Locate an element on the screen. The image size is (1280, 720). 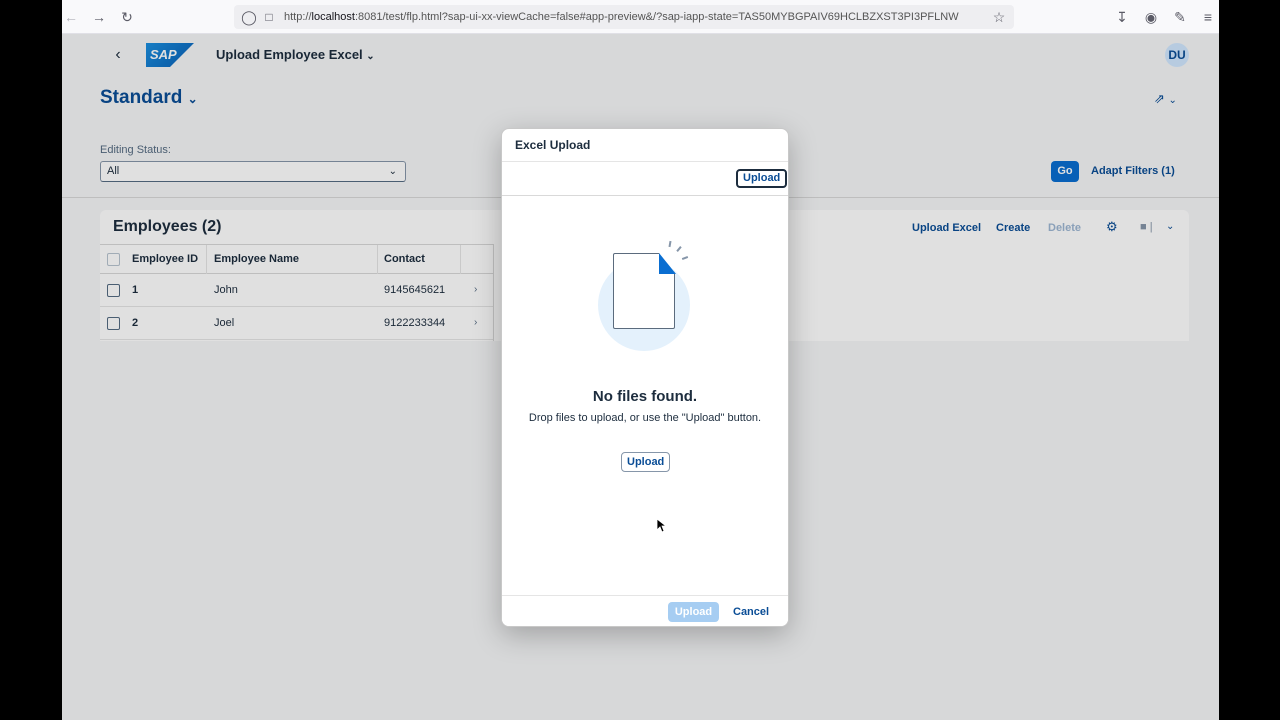
browser-back-icon: ← is located at coordinates (71, 17).